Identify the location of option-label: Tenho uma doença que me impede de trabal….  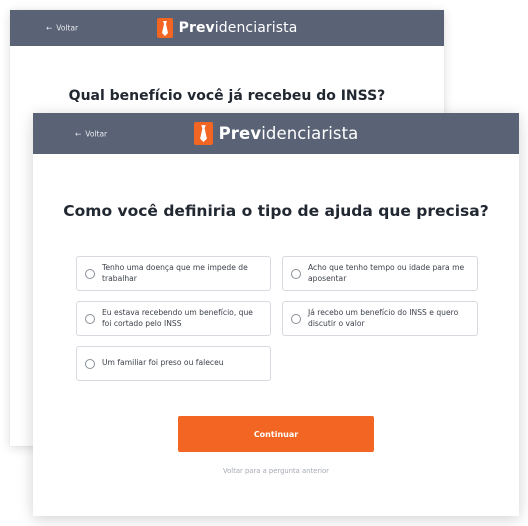
(175, 273).